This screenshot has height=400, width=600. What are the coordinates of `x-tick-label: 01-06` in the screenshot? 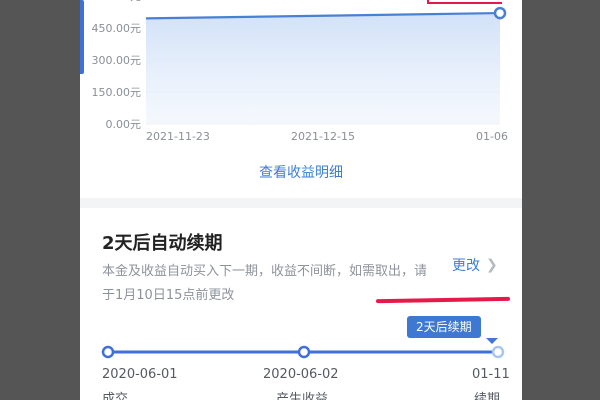 It's located at (492, 136).